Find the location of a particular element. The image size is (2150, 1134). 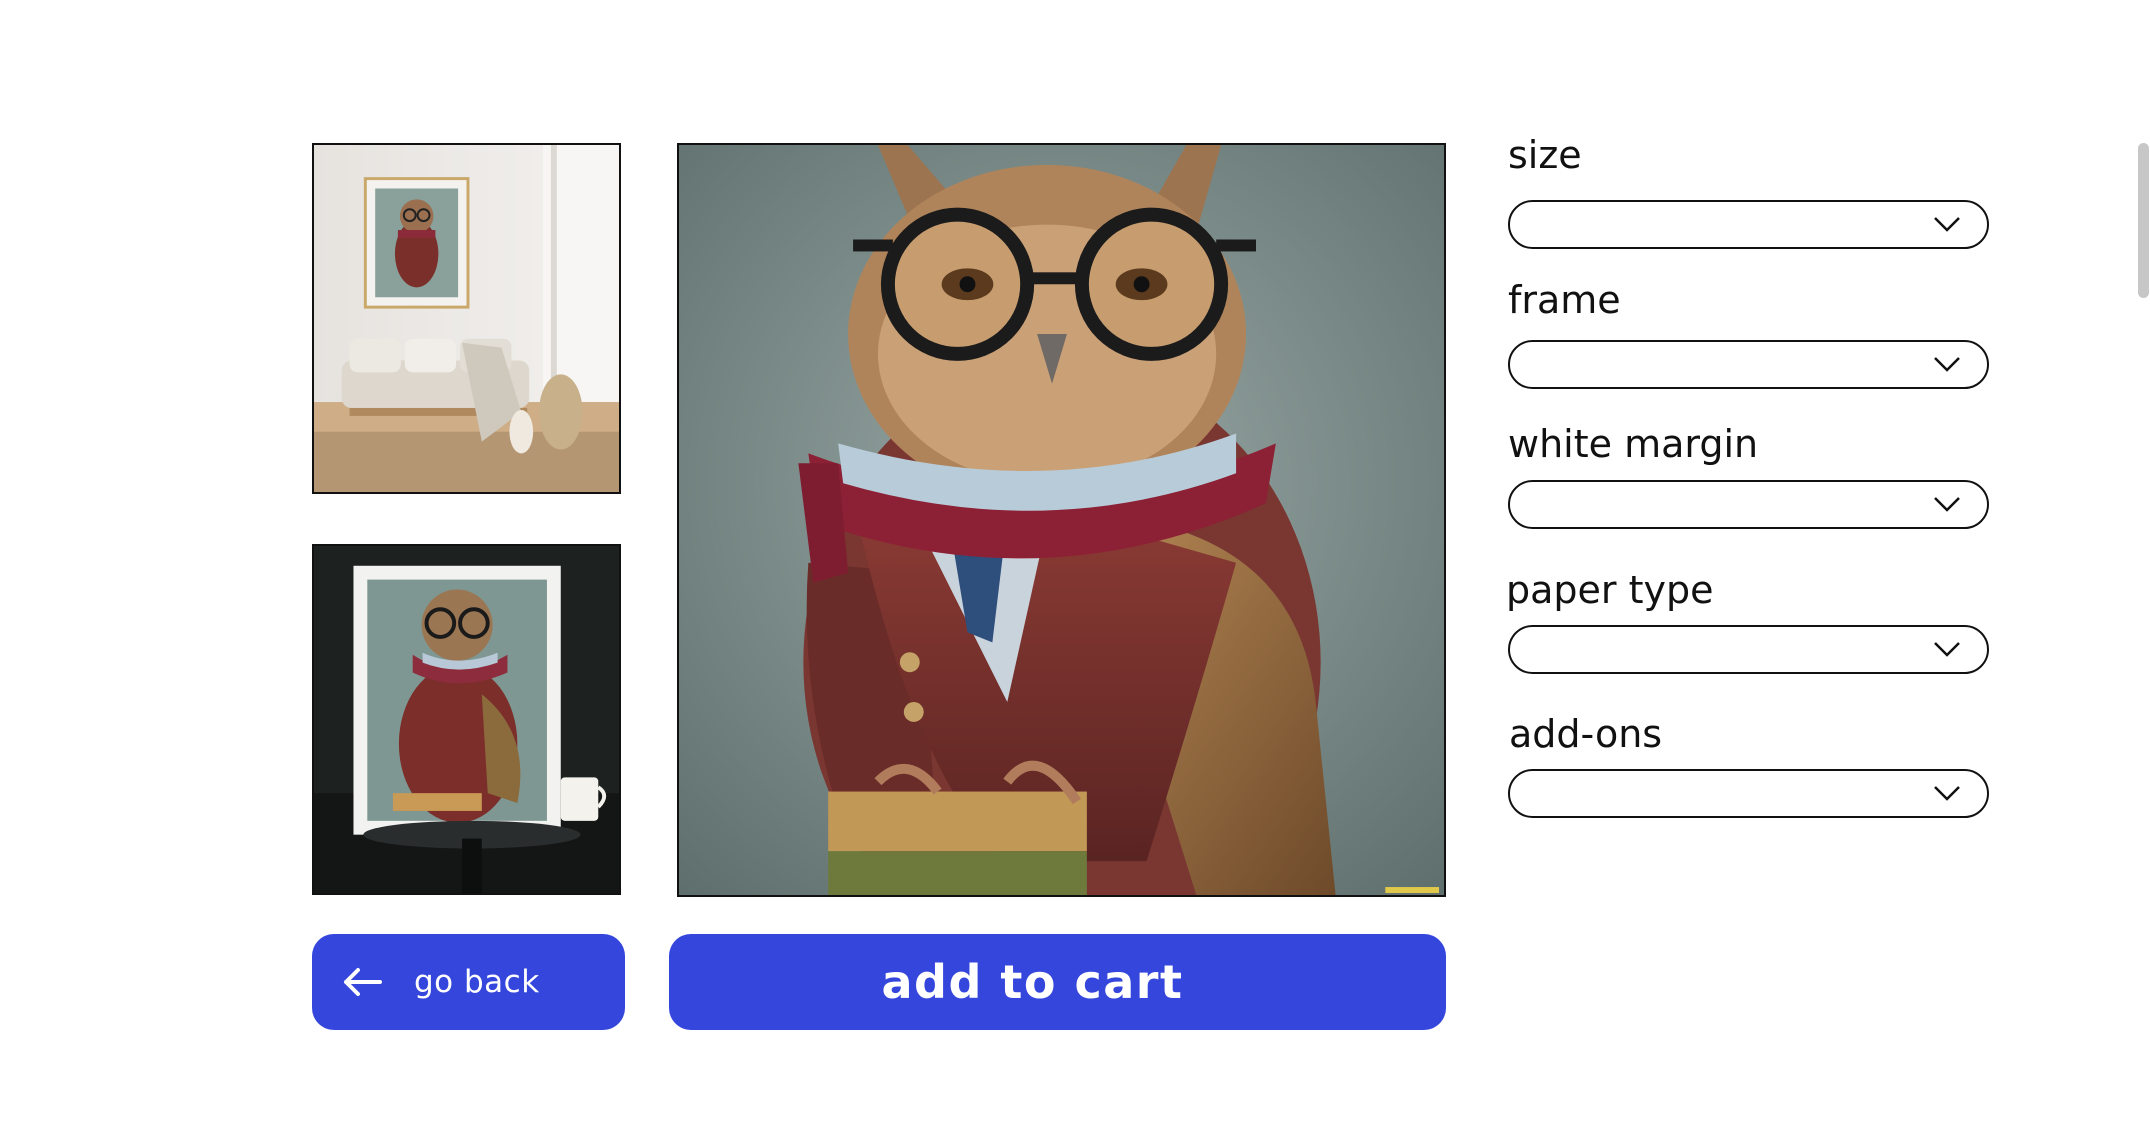

size-select is located at coordinates (1748, 224).